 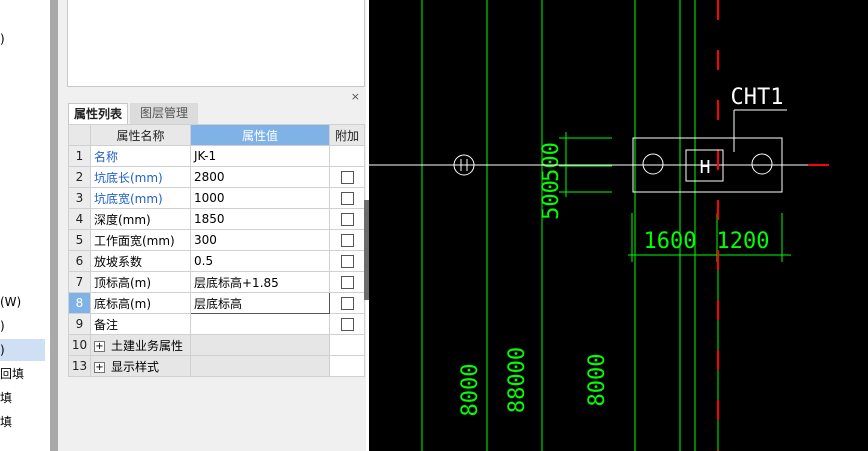 What do you see at coordinates (140, 198) in the screenshot?
I see `property-name: 坑底宽(mm)` at bounding box center [140, 198].